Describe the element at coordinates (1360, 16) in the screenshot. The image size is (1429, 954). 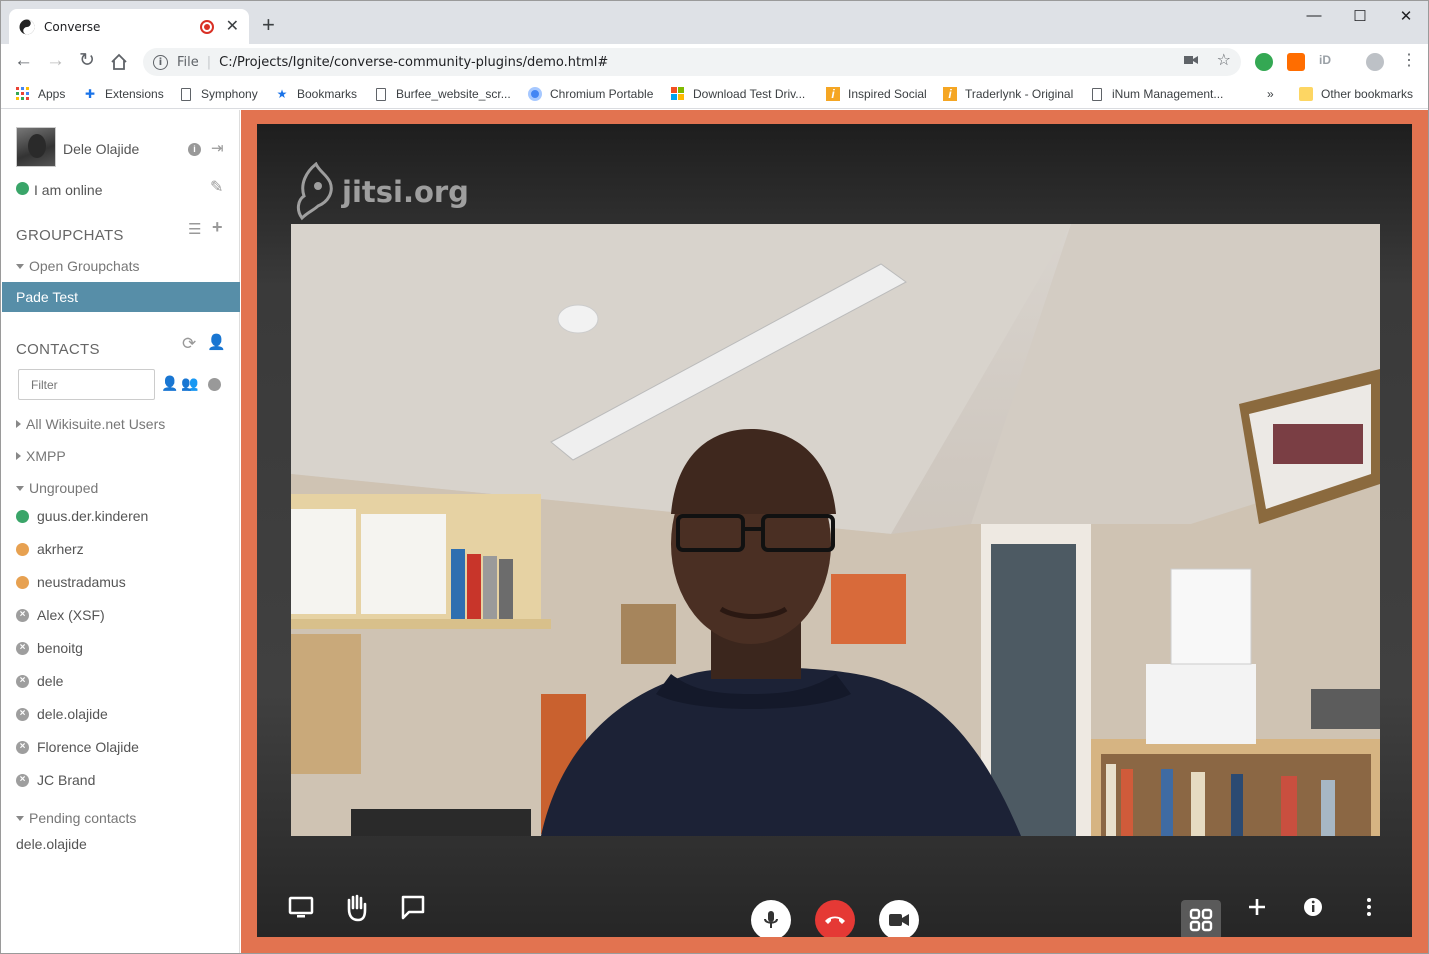
I see `maximize-button: ☐` at that location.